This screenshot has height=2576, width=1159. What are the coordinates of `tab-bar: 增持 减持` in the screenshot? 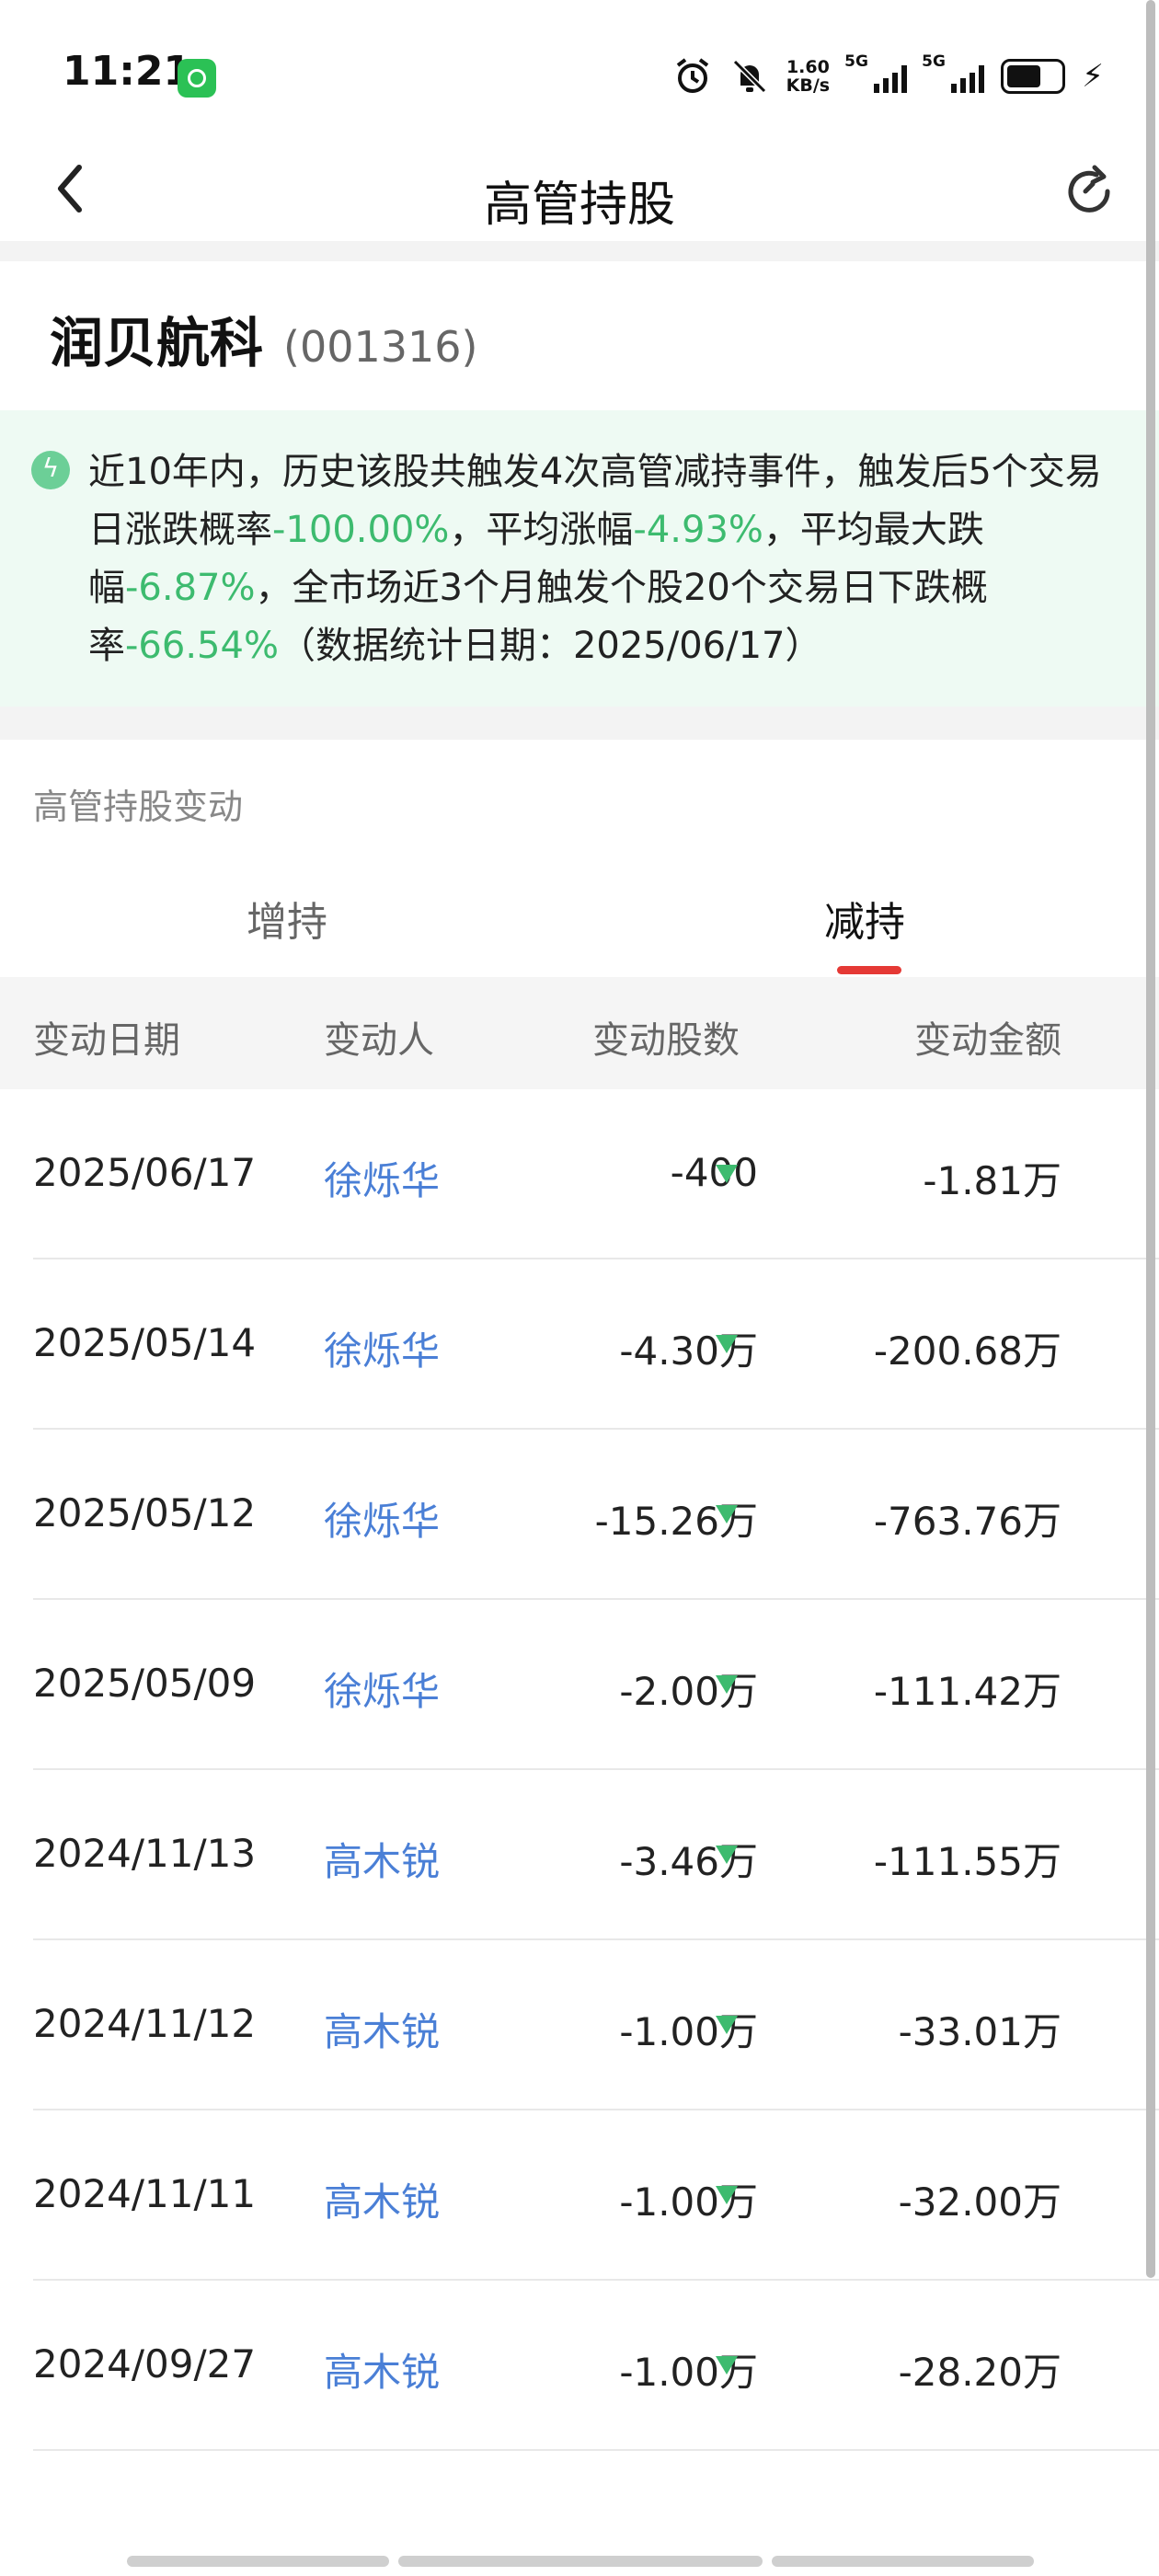 It's located at (579, 919).